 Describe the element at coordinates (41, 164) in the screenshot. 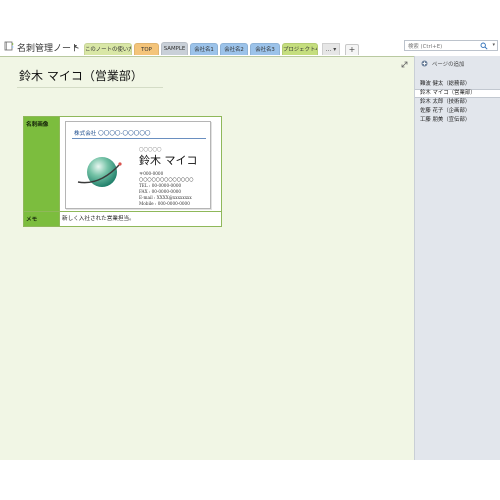

I see `image-label-cell: 名刺画像` at that location.